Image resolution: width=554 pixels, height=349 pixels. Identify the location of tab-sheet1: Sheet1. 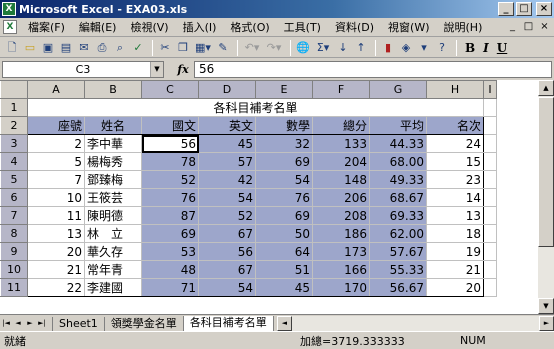
(78, 324).